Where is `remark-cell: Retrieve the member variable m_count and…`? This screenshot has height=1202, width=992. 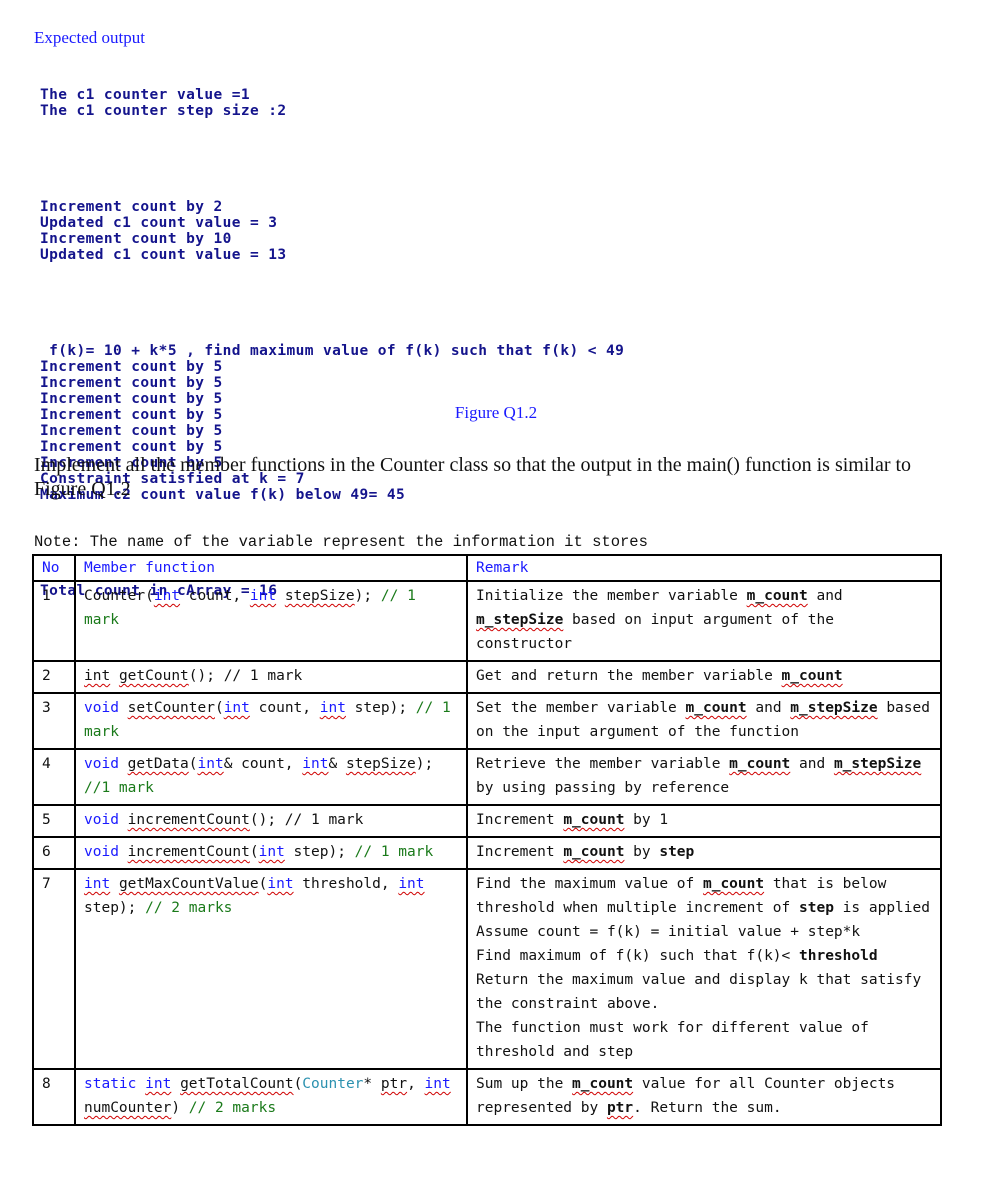
remark-cell: Retrieve the member variable m_count and… is located at coordinates (704, 777).